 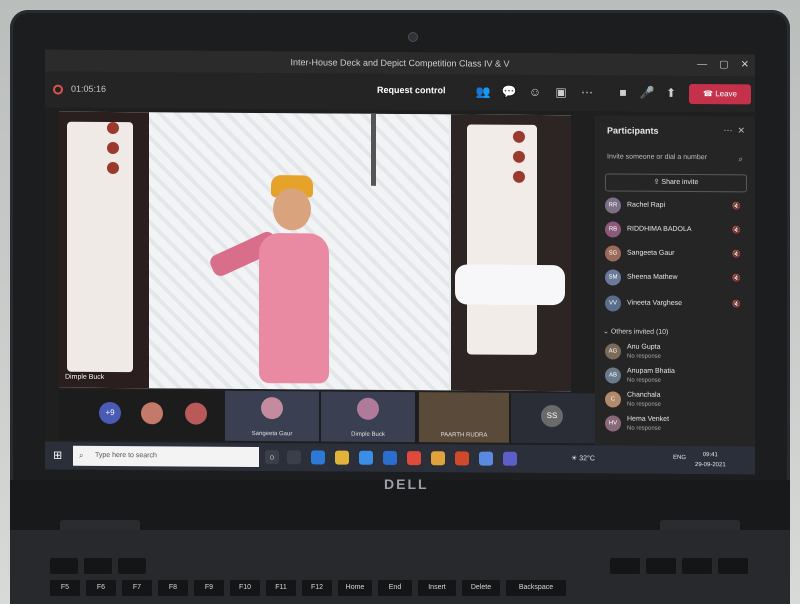 What do you see at coordinates (709, 94) in the screenshot?
I see `phone-icon: ☎` at bounding box center [709, 94].